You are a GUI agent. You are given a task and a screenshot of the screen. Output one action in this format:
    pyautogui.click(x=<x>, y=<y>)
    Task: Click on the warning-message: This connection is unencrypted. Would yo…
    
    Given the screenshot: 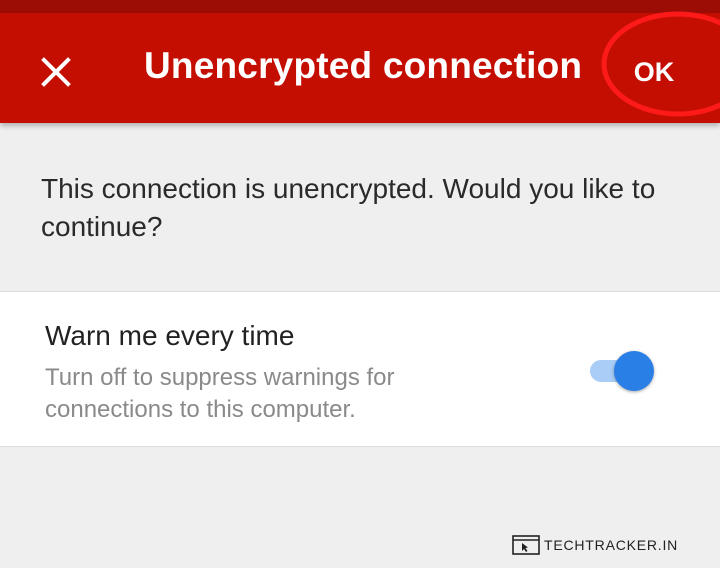 What is the action you would take?
    pyautogui.click(x=348, y=207)
    